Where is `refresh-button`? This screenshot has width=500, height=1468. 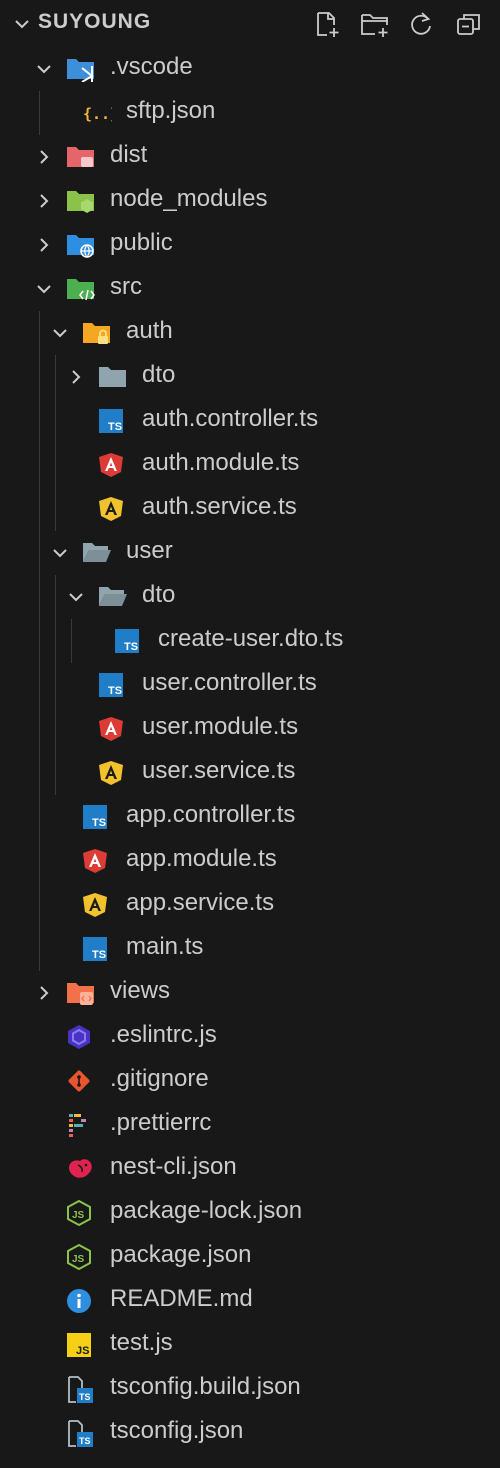
refresh-button is located at coordinates (421, 24).